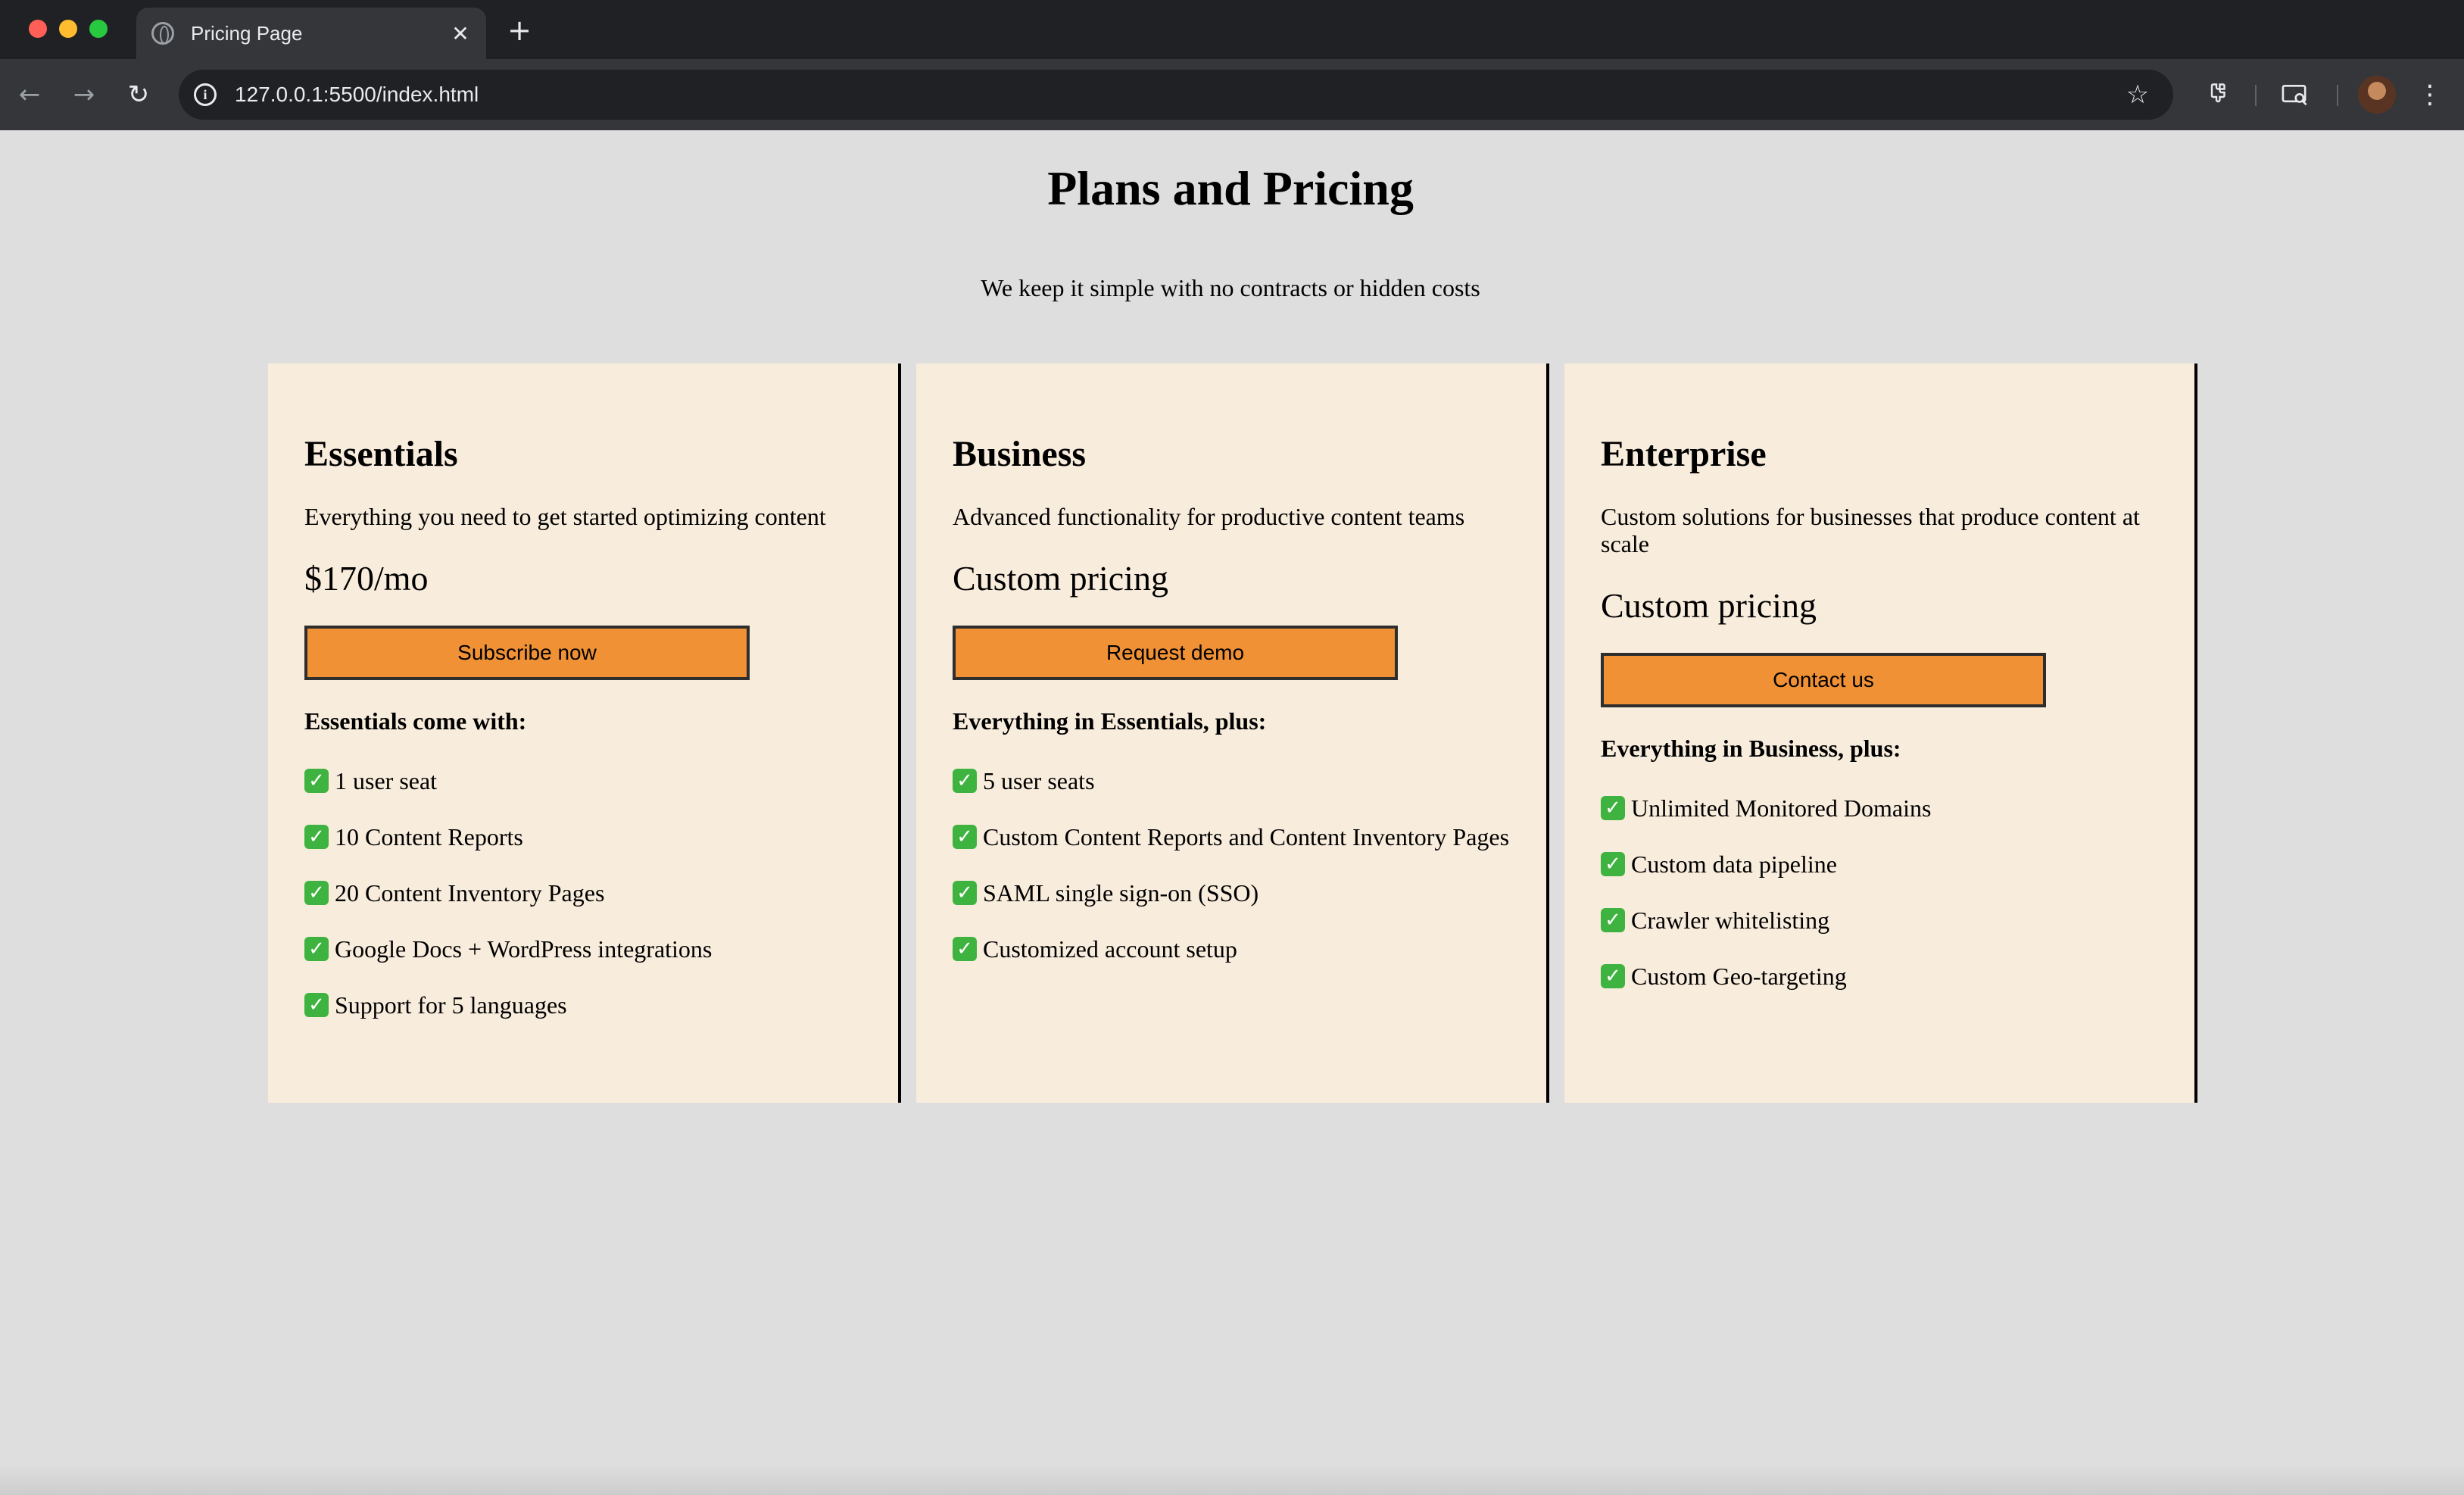 The image size is (2464, 1495). Describe the element at coordinates (311, 33) in the screenshot. I see `browser-tab-active: Pricing Page ✕` at that location.